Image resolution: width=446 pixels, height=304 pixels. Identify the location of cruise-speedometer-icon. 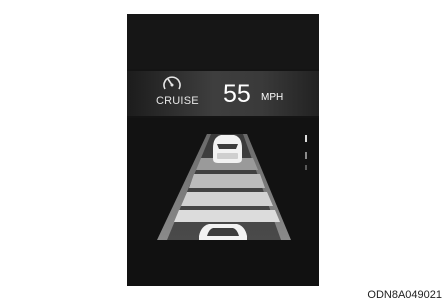
(172, 83).